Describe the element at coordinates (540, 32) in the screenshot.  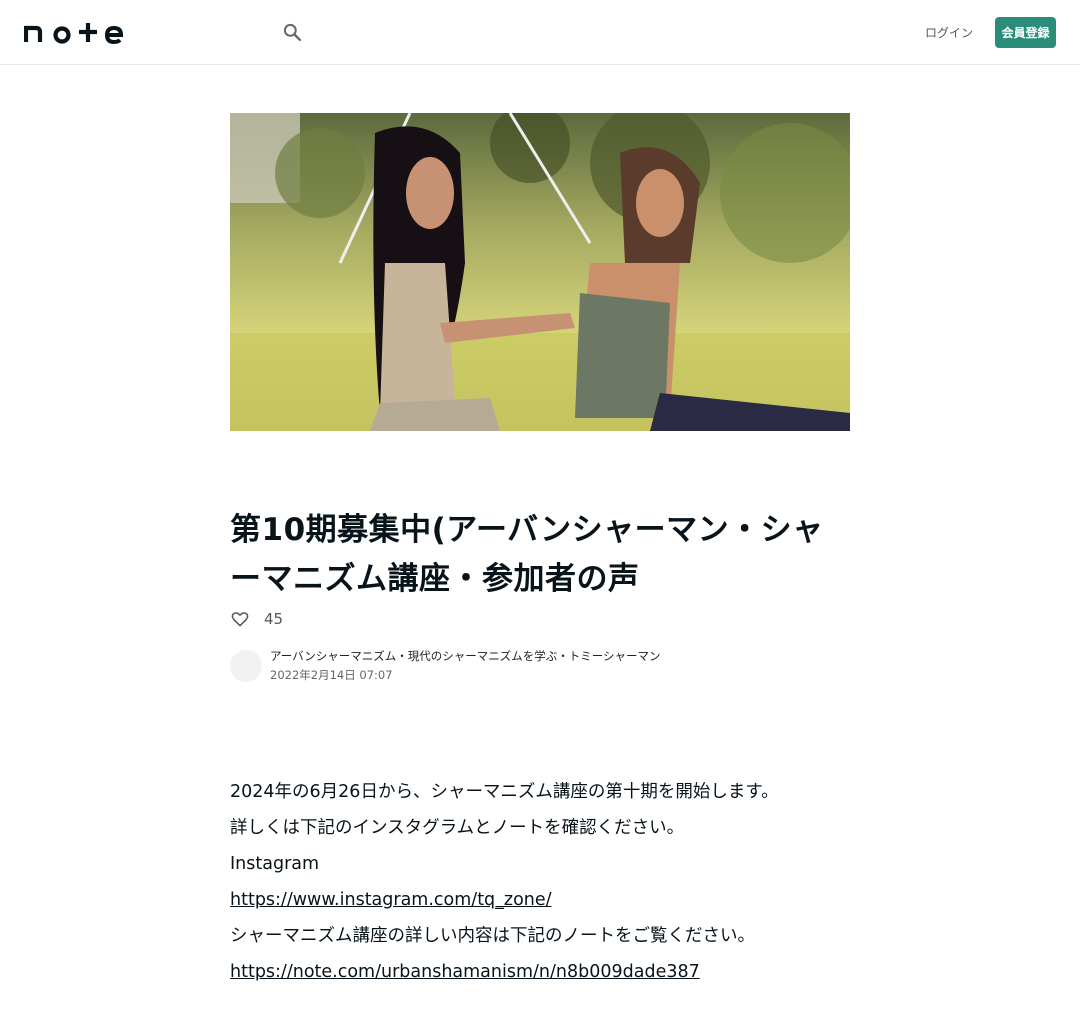
I see `site-header: ログイン 会員登録` at that location.